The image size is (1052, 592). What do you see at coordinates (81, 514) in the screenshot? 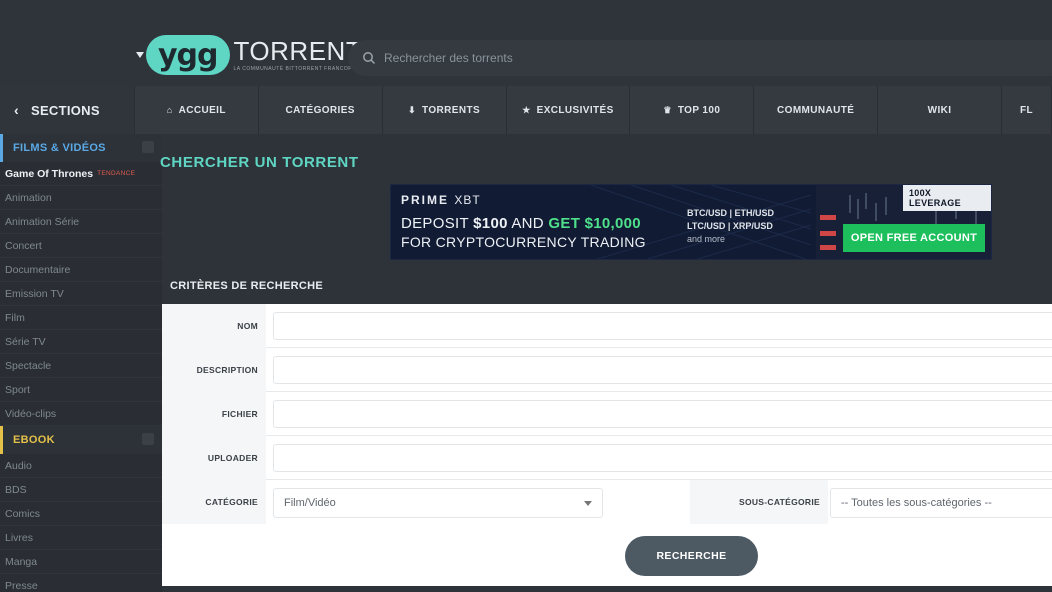
I see `sidebar-item: Comics` at bounding box center [81, 514].